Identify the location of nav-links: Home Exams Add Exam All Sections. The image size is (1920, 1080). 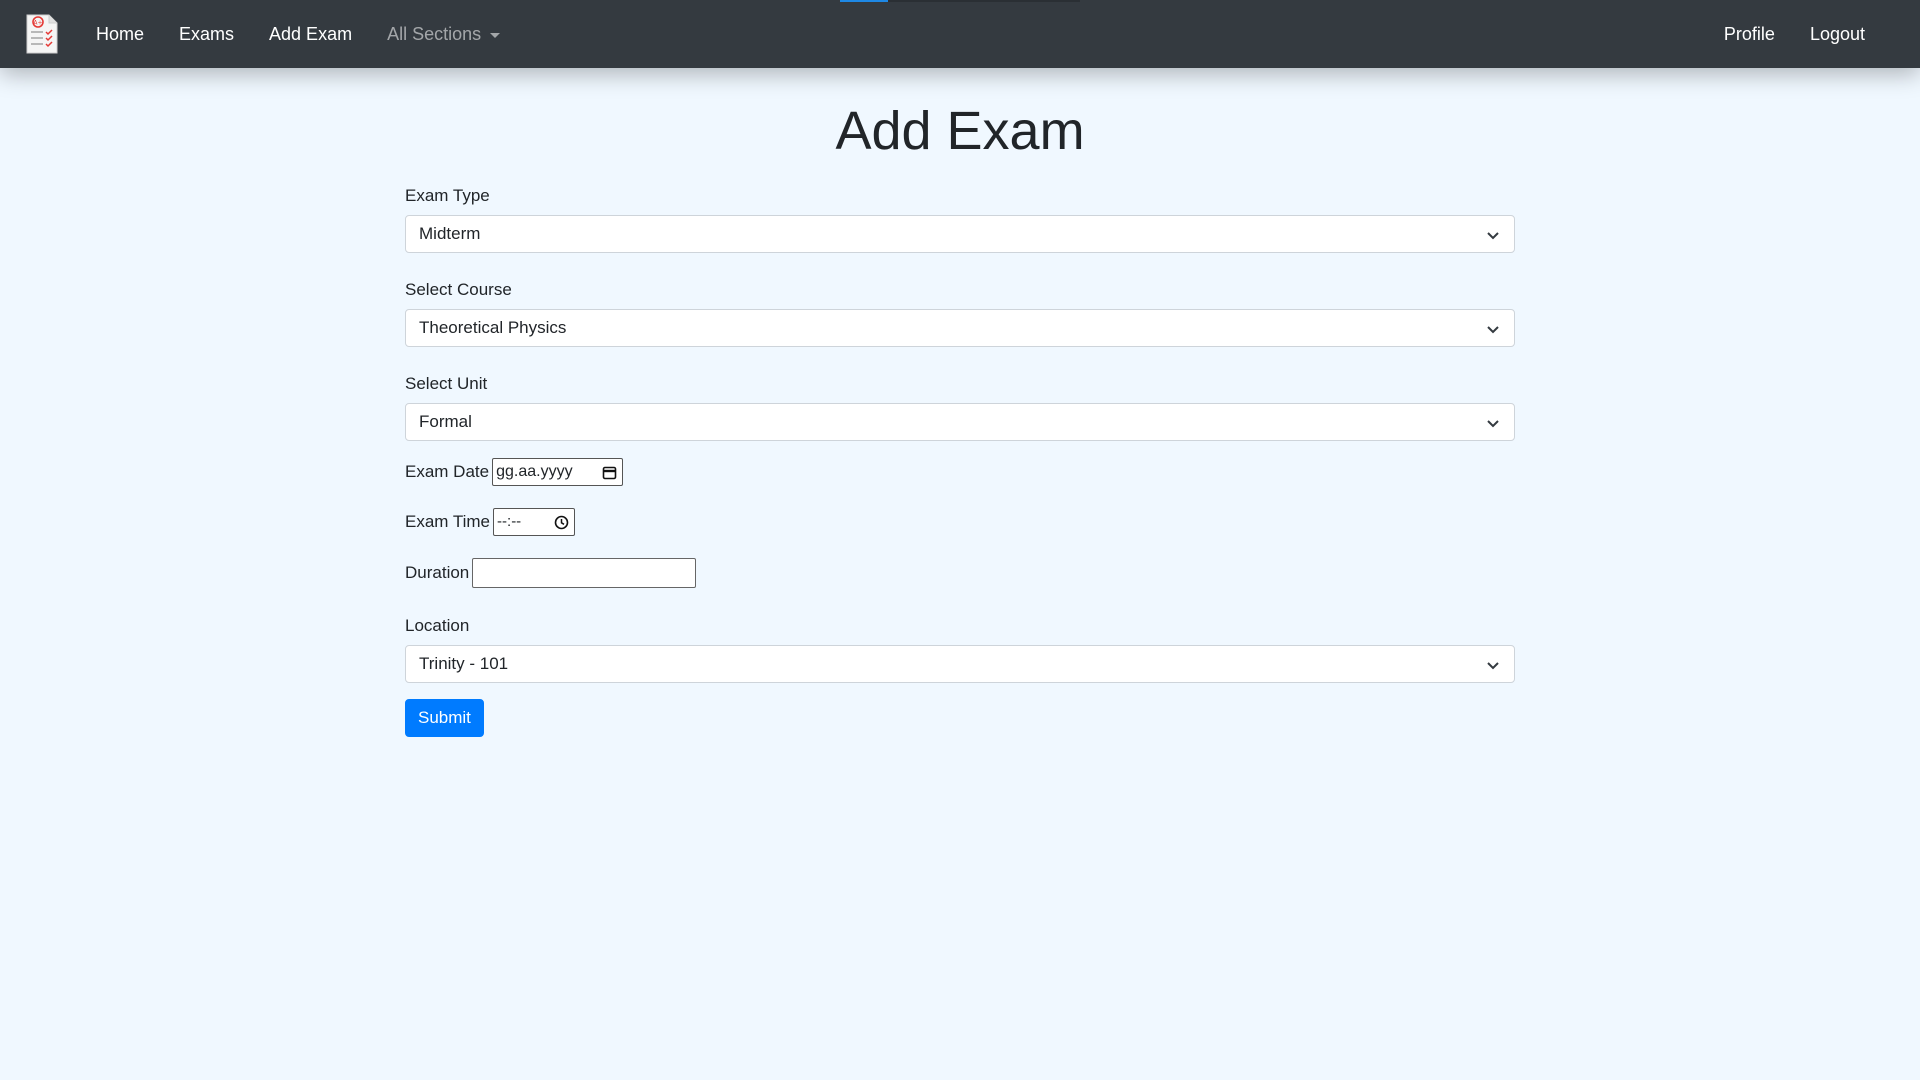
(315, 34).